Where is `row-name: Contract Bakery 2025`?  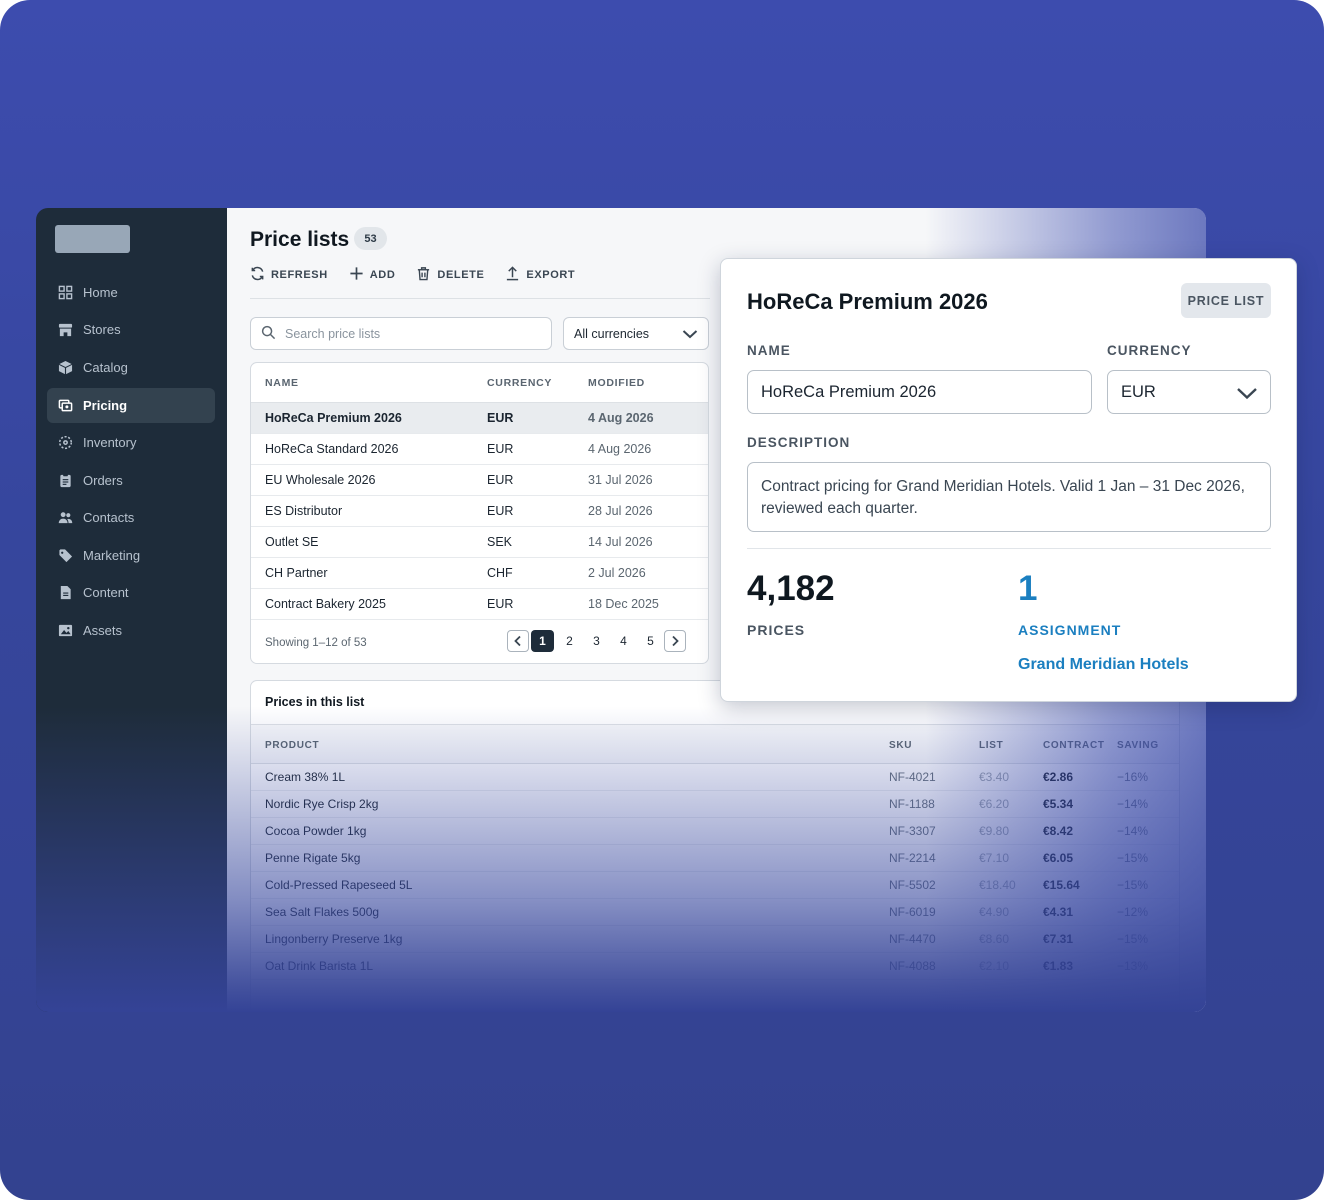 row-name: Contract Bakery 2025 is located at coordinates (325, 604).